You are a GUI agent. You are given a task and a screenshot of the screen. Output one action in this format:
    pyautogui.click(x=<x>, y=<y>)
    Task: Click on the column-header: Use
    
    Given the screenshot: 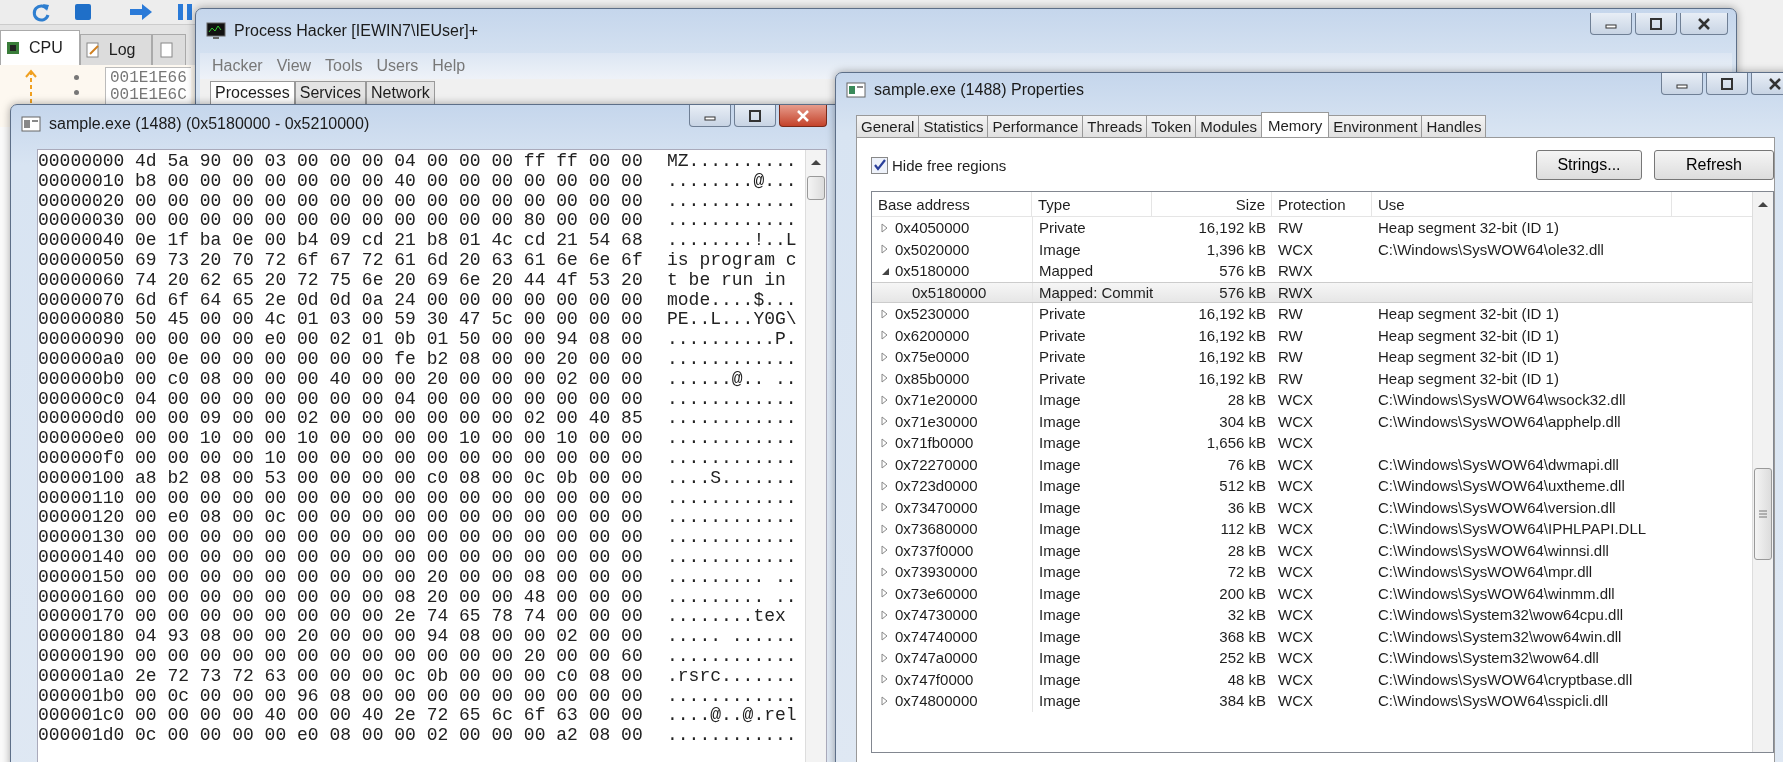 What is the action you would take?
    pyautogui.click(x=1522, y=204)
    